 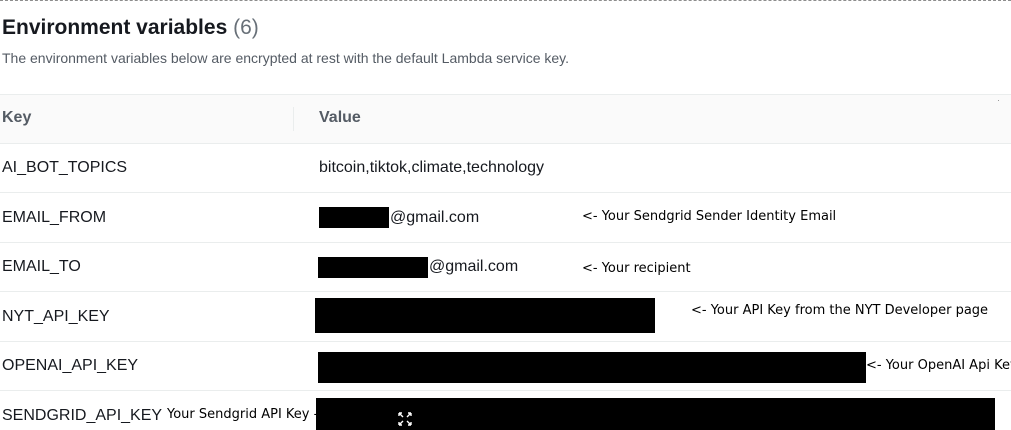 What do you see at coordinates (56, 316) in the screenshot?
I see `row-key: NYT_API_KEY` at bounding box center [56, 316].